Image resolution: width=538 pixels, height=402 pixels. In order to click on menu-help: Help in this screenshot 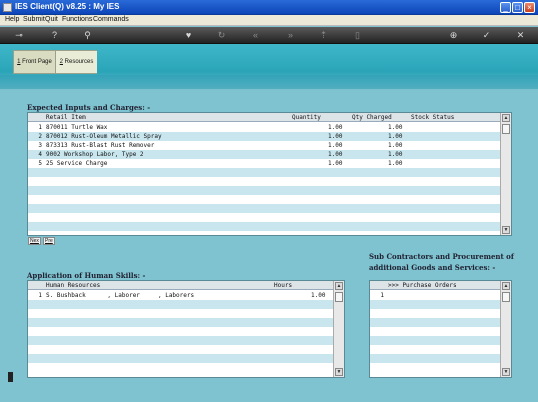, I will do `click(12, 19)`.